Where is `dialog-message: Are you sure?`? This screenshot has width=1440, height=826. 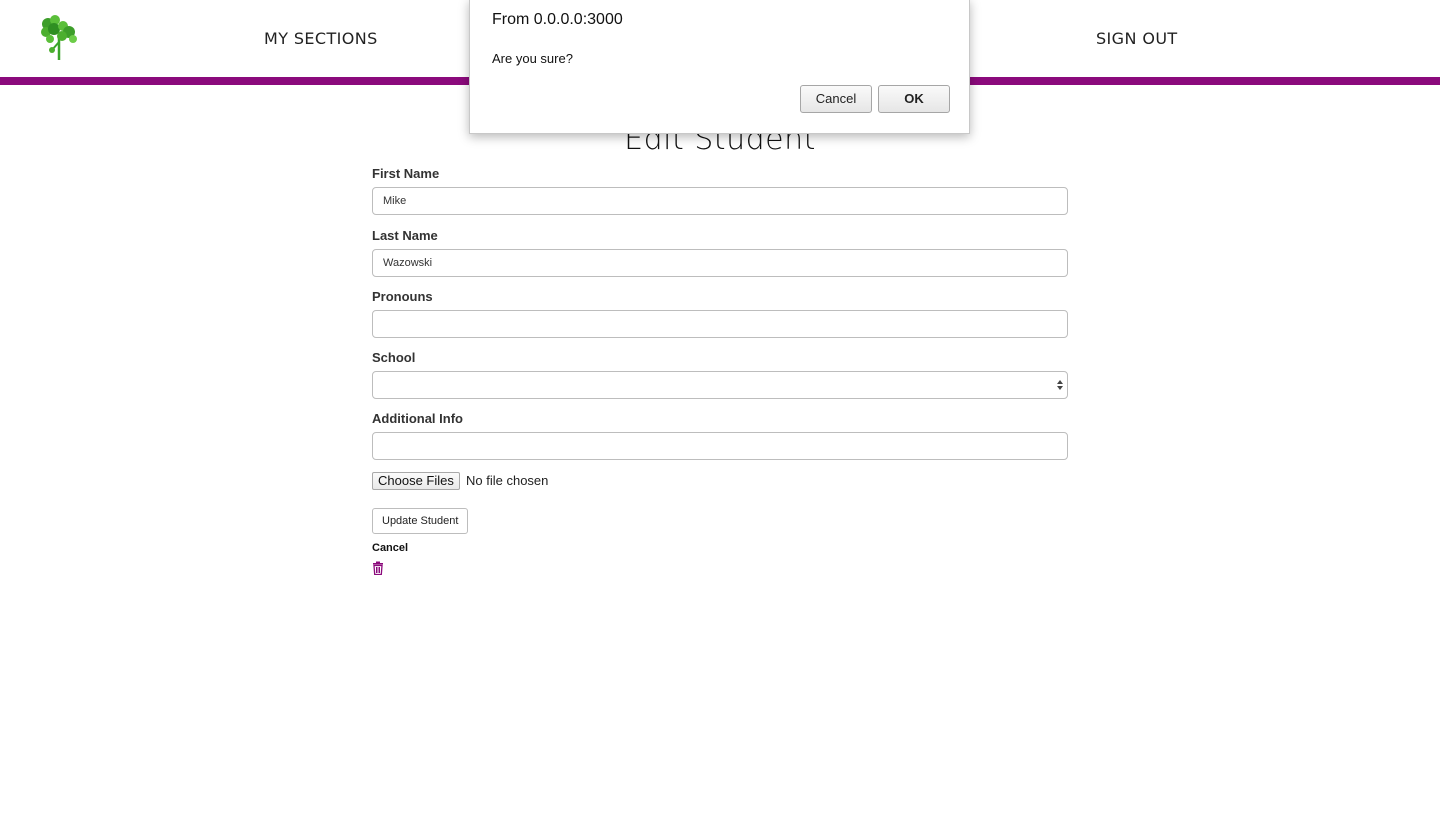 dialog-message: Are you sure? is located at coordinates (532, 58).